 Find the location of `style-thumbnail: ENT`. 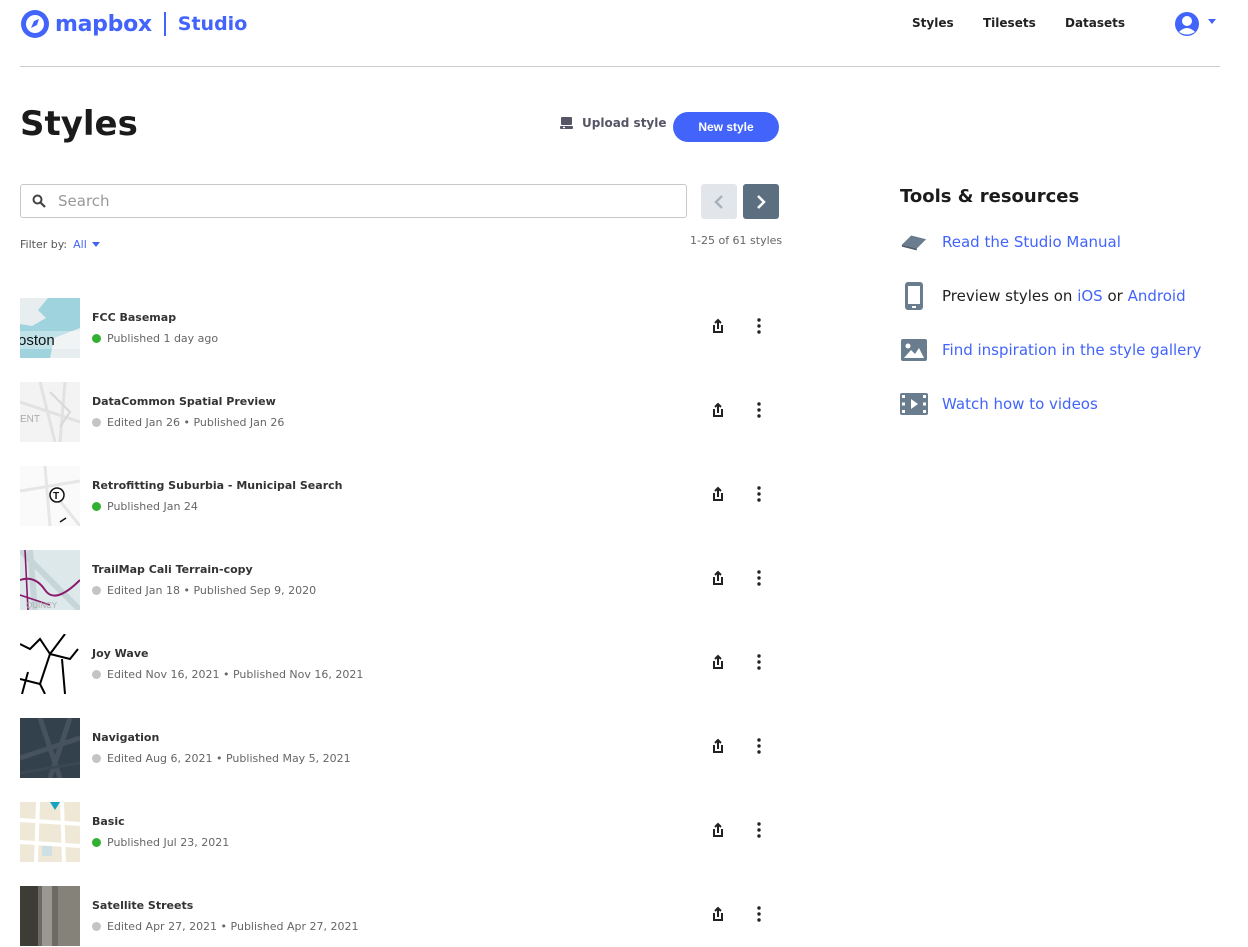

style-thumbnail: ENT is located at coordinates (50, 412).